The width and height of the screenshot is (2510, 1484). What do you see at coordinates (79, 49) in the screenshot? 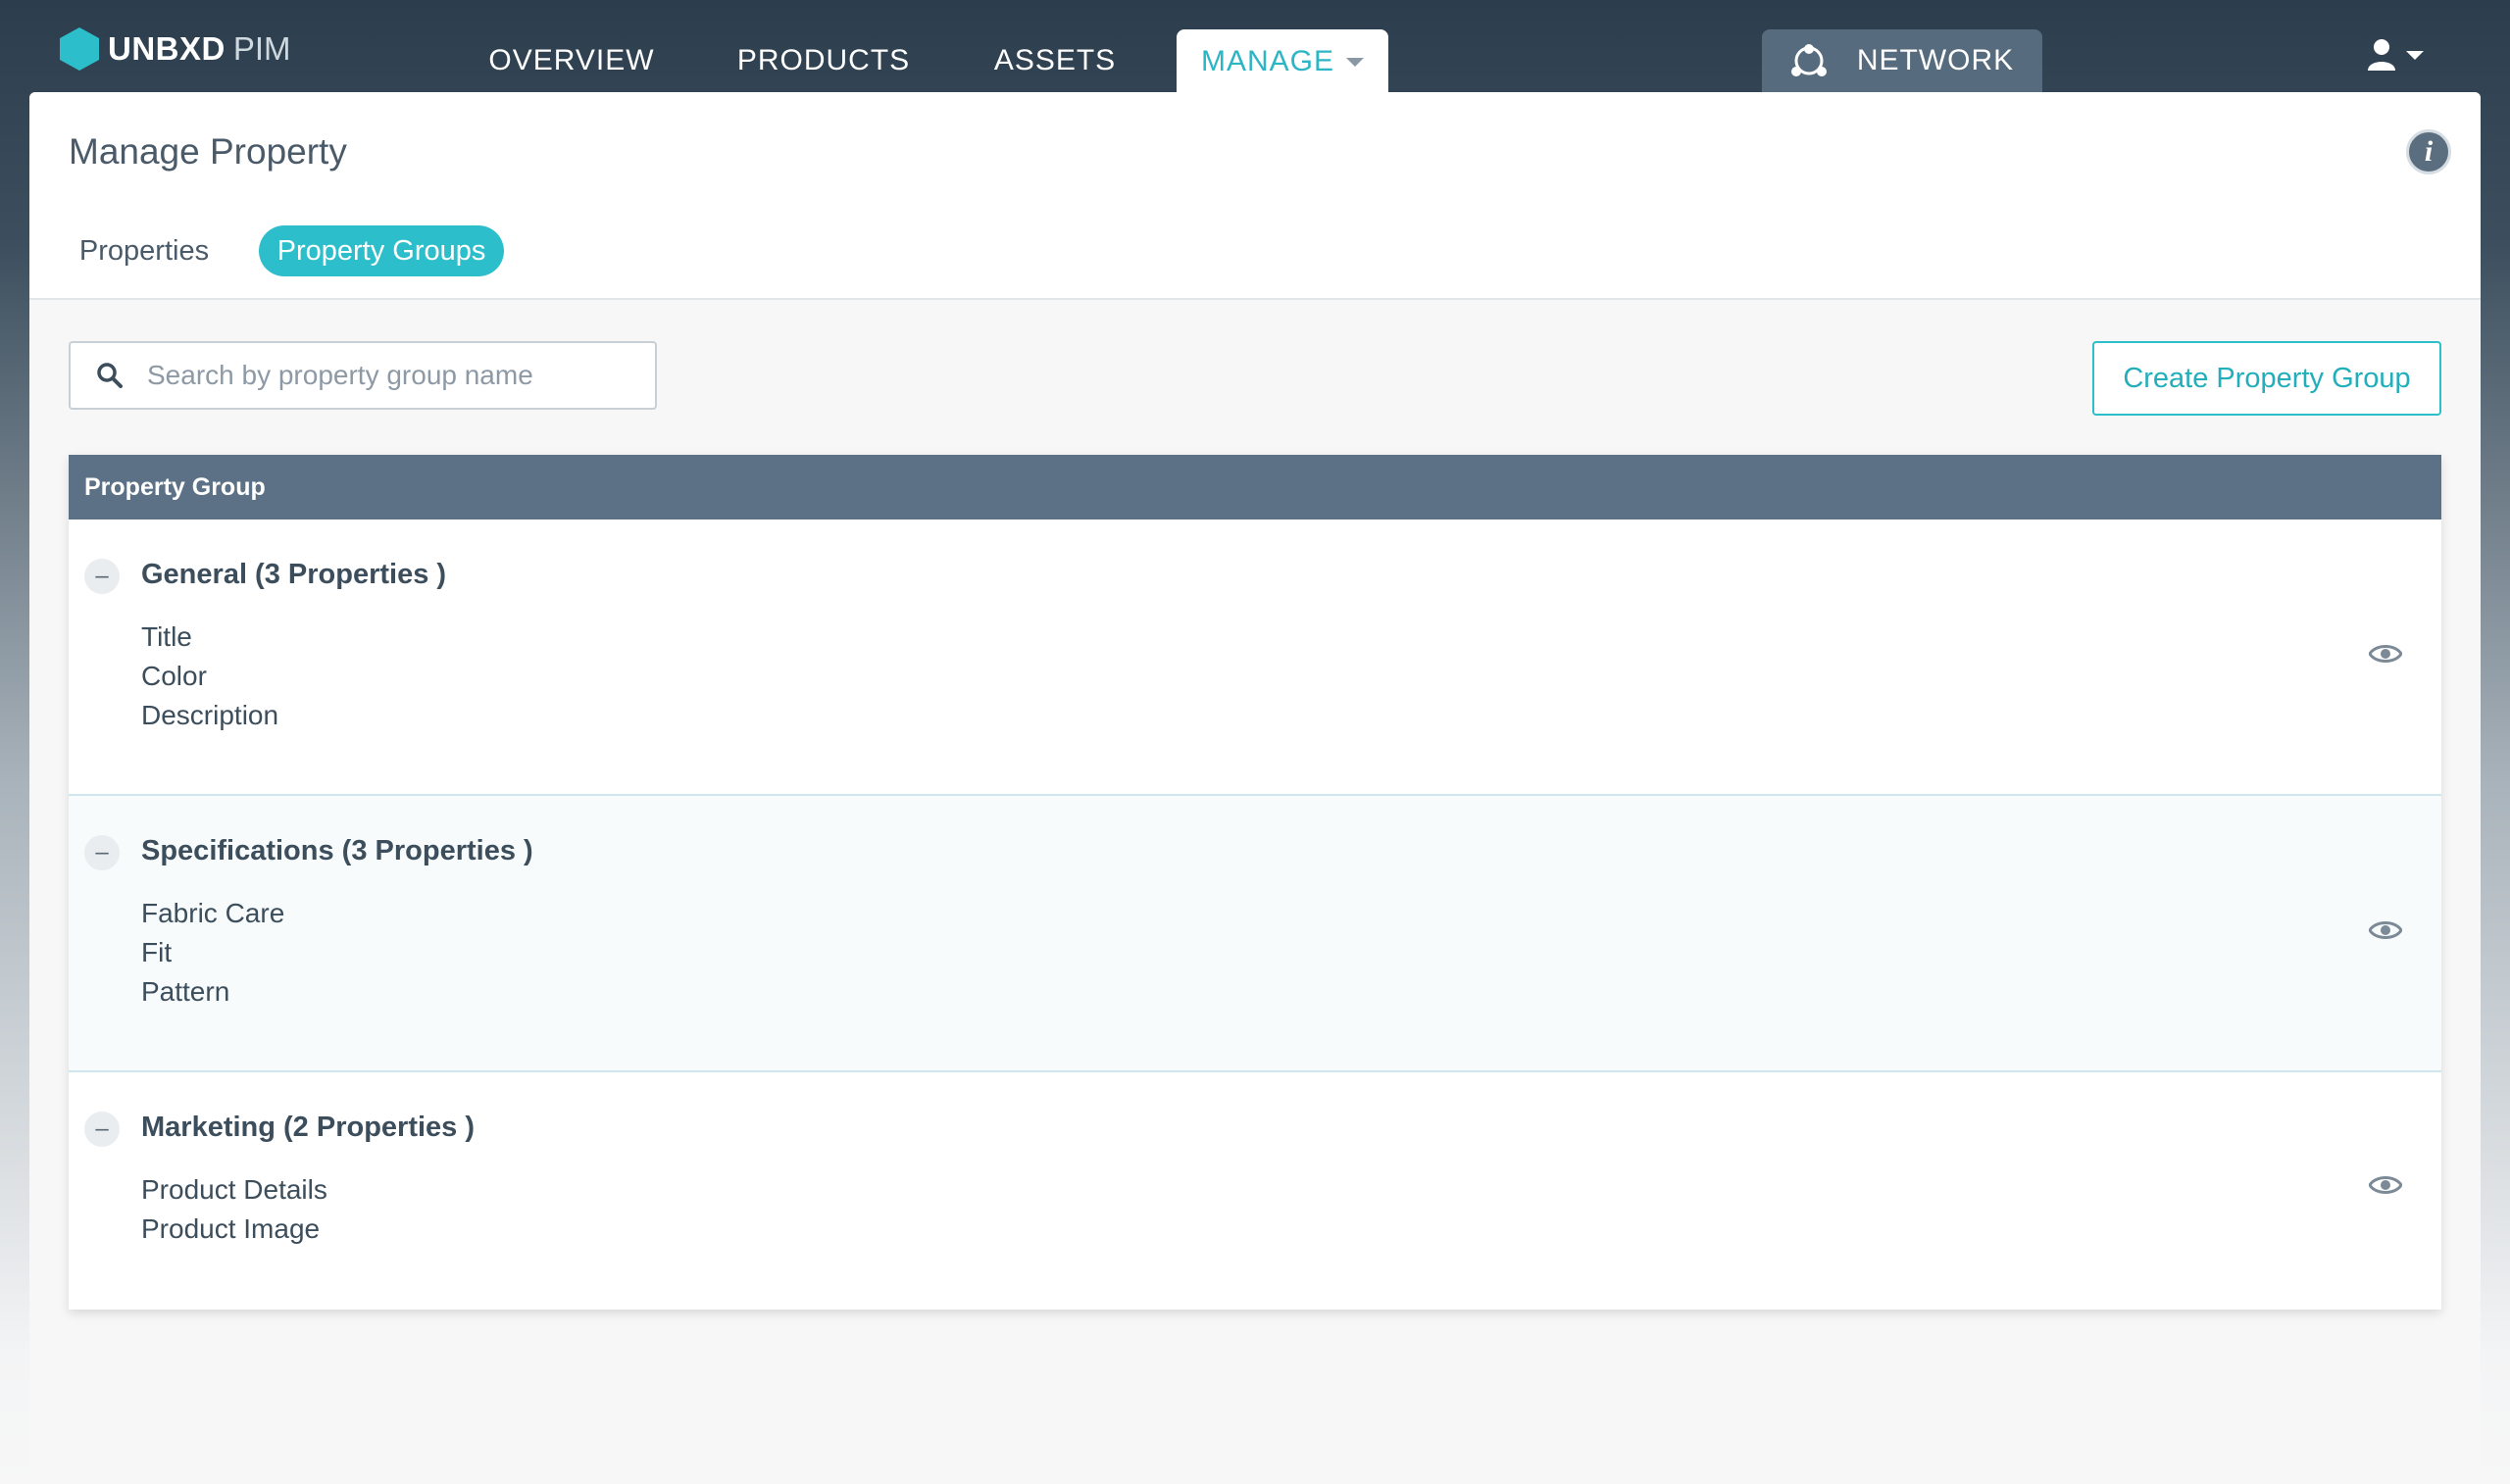
I see `hexagon-logo-icon` at bounding box center [79, 49].